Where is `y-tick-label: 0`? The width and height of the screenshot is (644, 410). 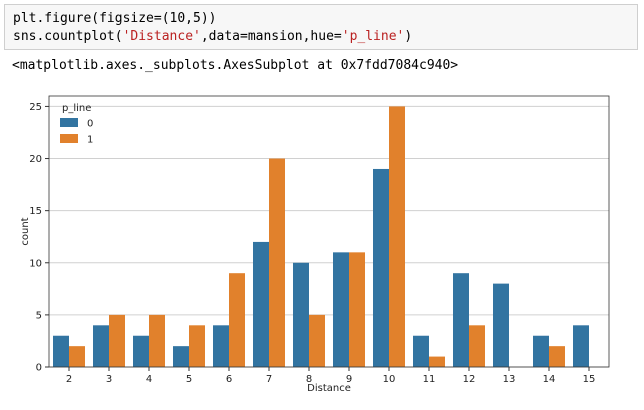
y-tick-label: 0 is located at coordinates (39, 368).